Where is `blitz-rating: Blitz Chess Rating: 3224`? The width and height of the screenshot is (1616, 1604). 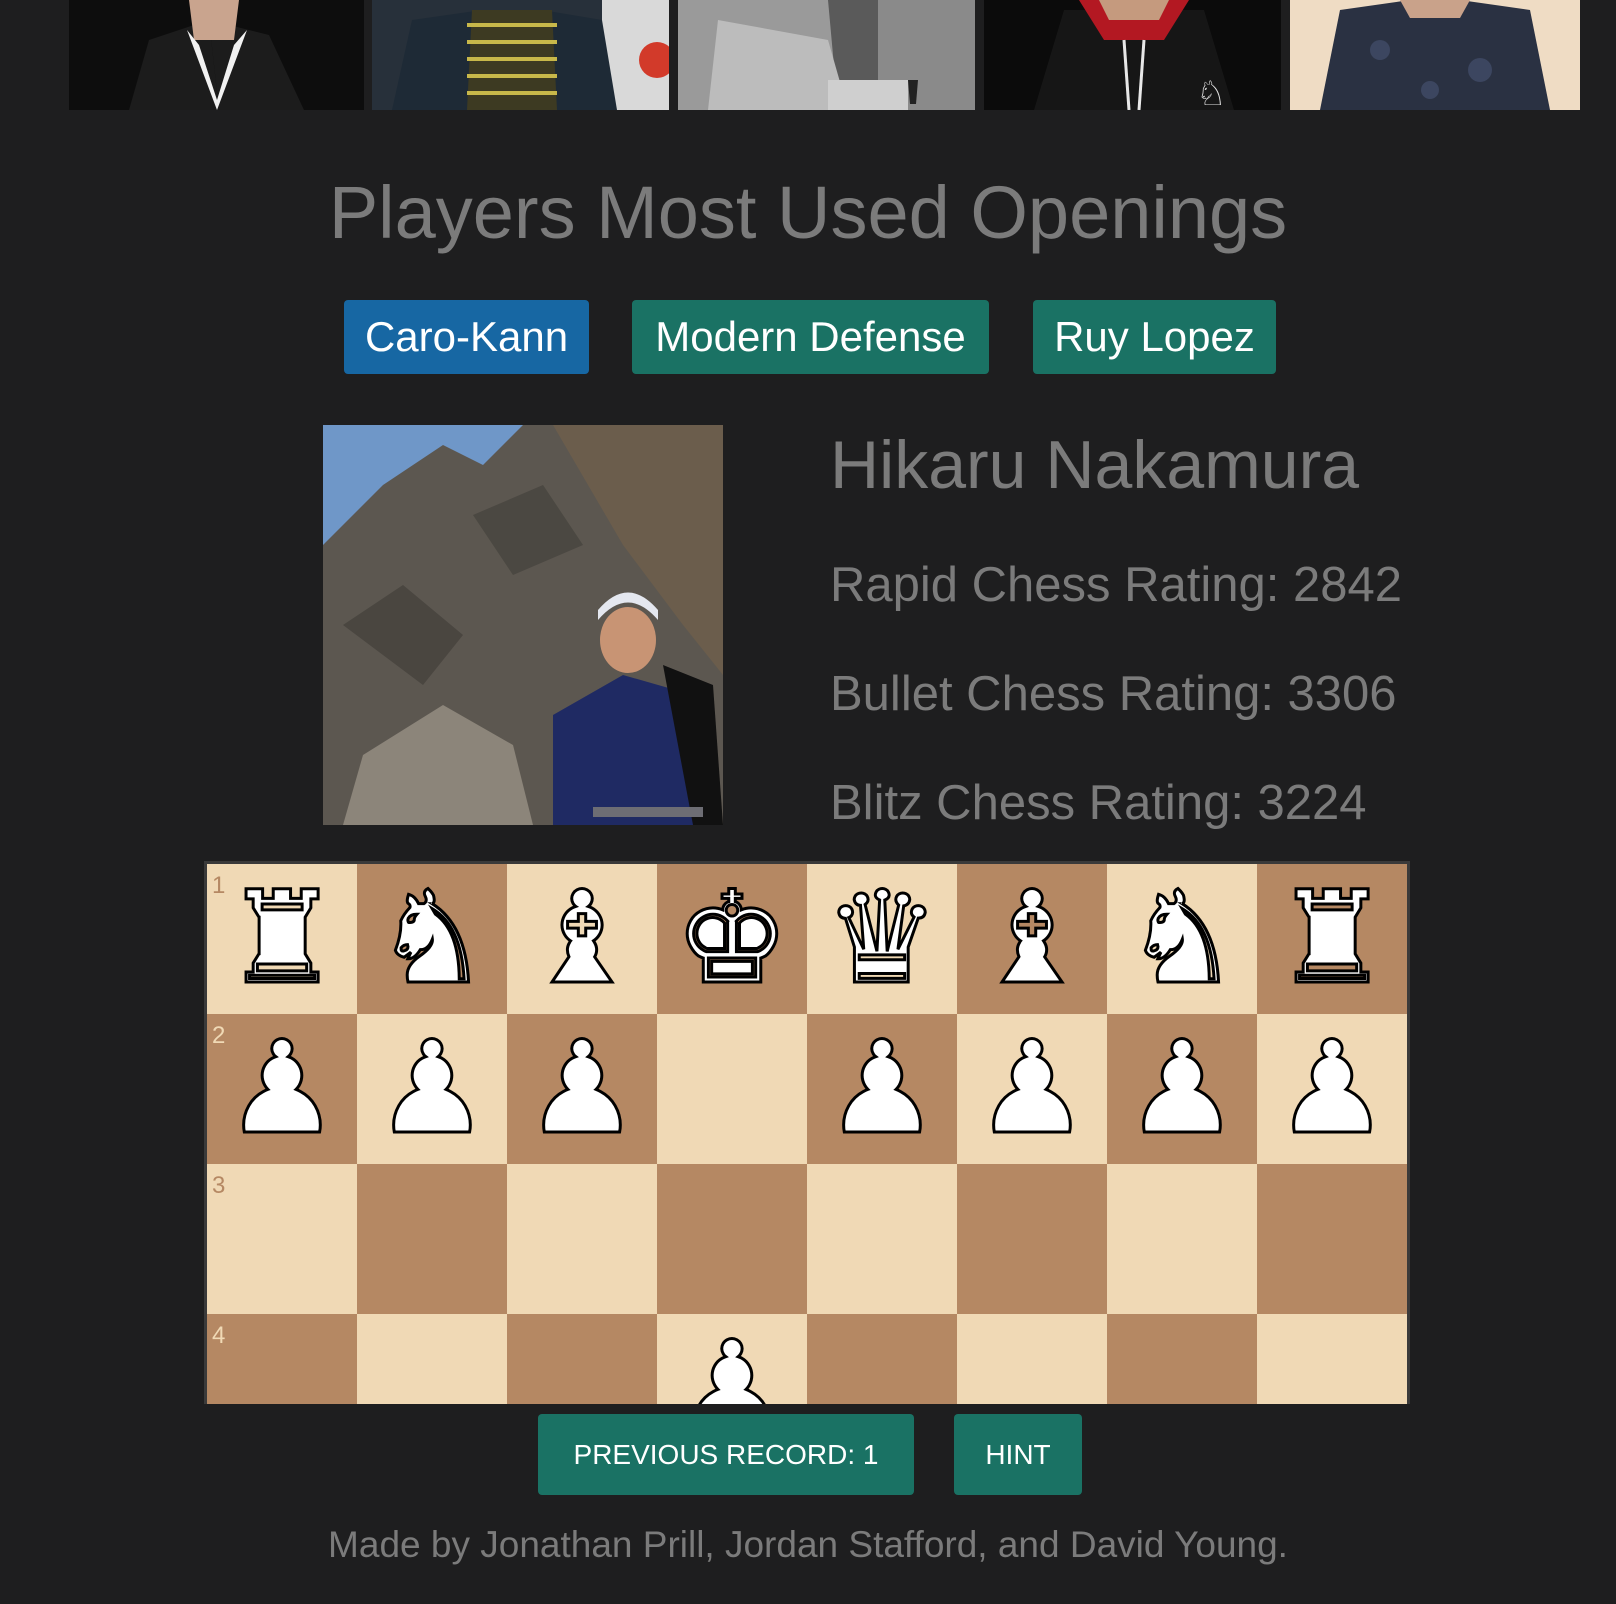
blitz-rating: Blitz Chess Rating: 3224 is located at coordinates (1098, 803).